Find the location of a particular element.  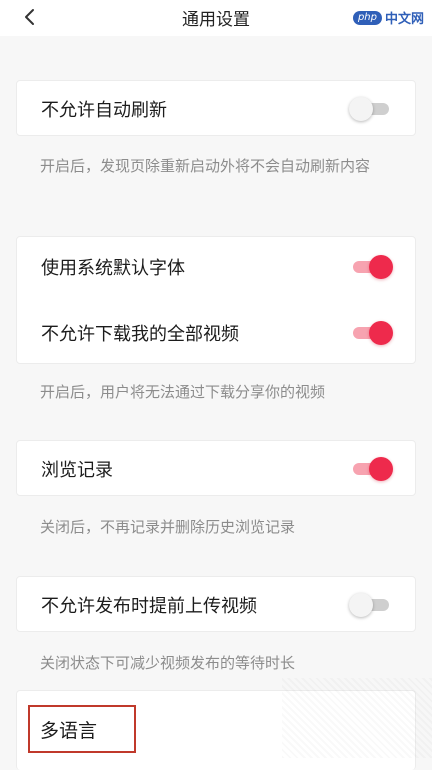

setting-label-auto-refresh: 不允许自动刷新 is located at coordinates (104, 110).